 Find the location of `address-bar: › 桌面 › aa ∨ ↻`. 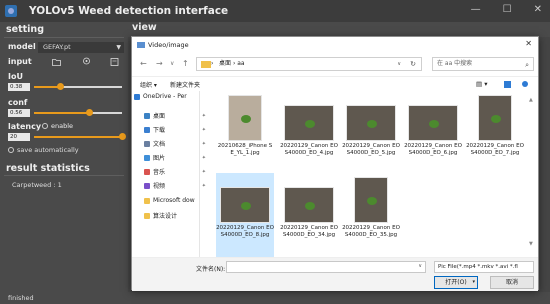

address-bar: › 桌面 › aa ∨ ↻ is located at coordinates (309, 64).